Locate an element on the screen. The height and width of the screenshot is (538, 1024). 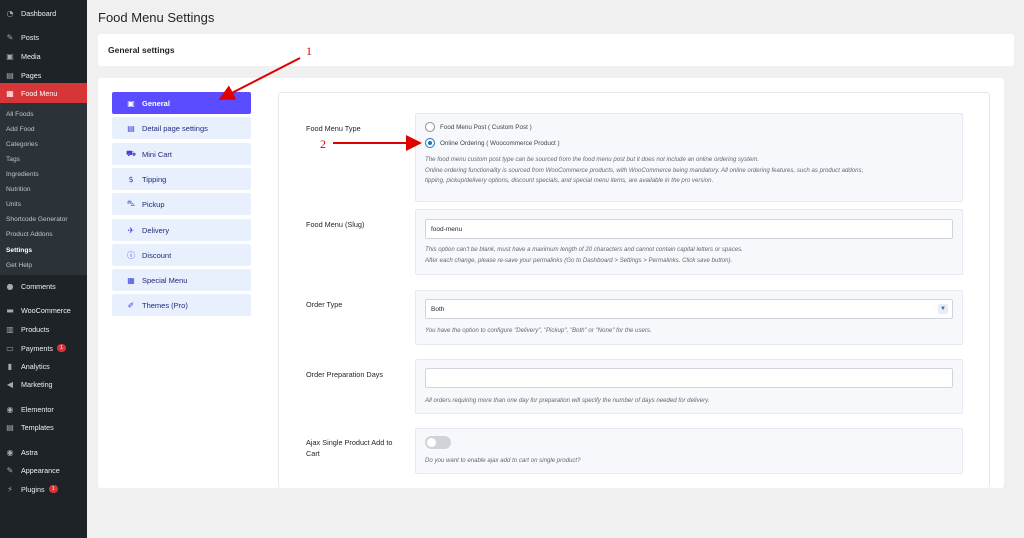
annotation-number-2: 2 is located at coordinates (323, 144).